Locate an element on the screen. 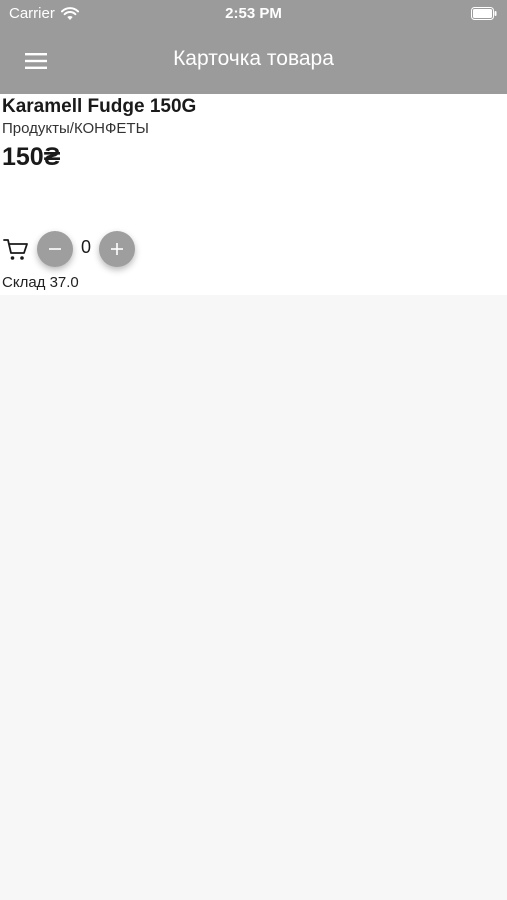  status-bar: Carrier 2:53 PM is located at coordinates (253, 14).